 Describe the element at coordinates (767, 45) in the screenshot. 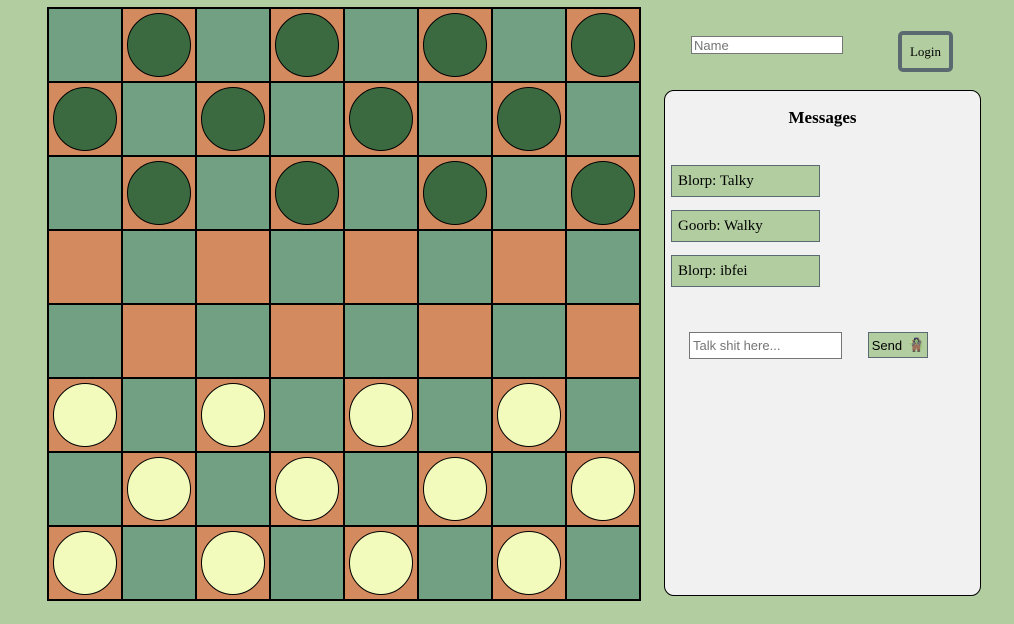

I see `name-input` at that location.